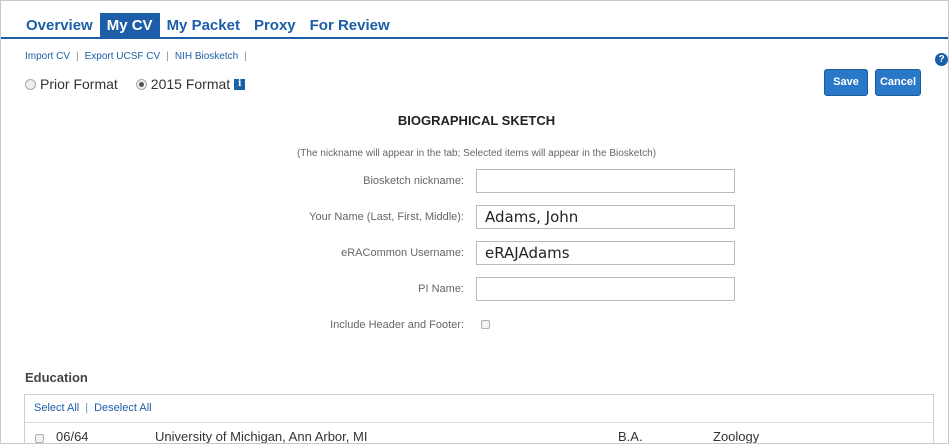 This screenshot has height=446, width=951. I want to click on format-option-2015: 2015 Format i, so click(190, 84).